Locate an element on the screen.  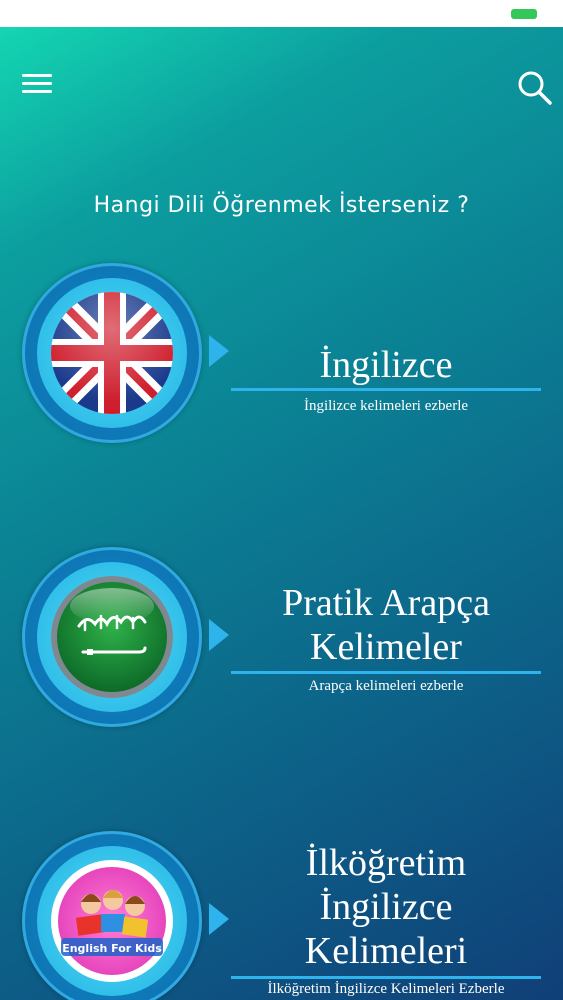
language-subtitle: İlköğretim İngilizce Kelimeleri Ezberle is located at coordinates (386, 989).